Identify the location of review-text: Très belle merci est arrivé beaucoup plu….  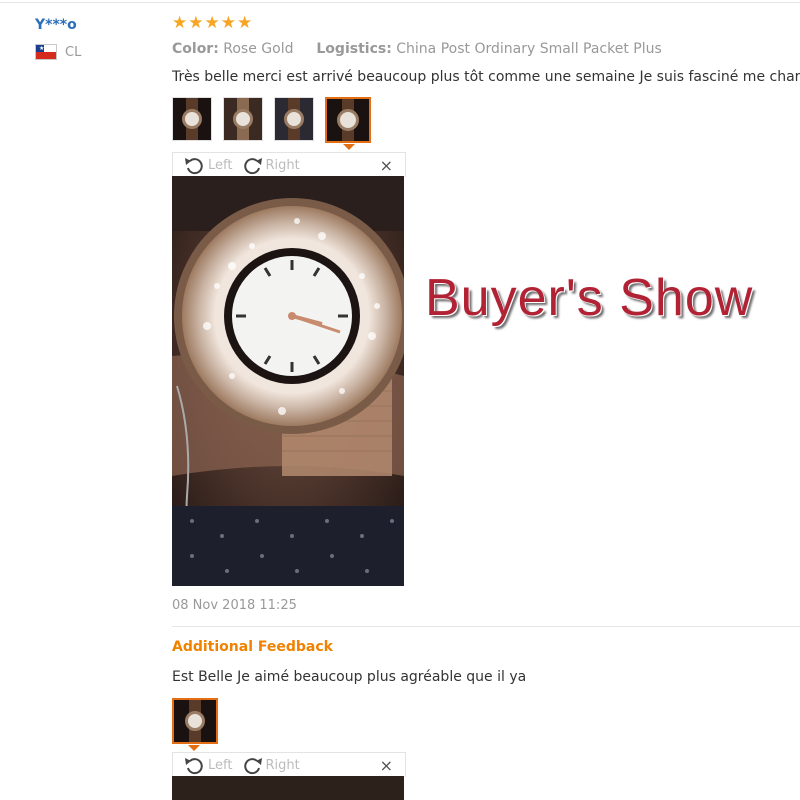
(486, 77).